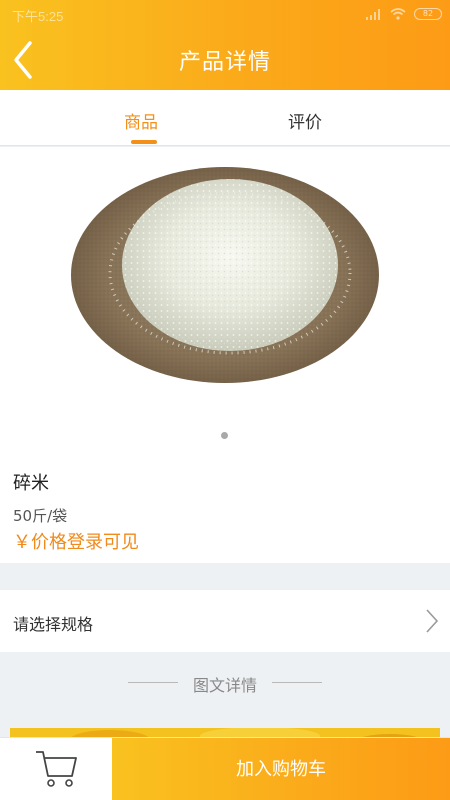 Image resolution: width=450 pixels, height=800 pixels. I want to click on select-spec-label: 请选择规格, so click(53, 624).